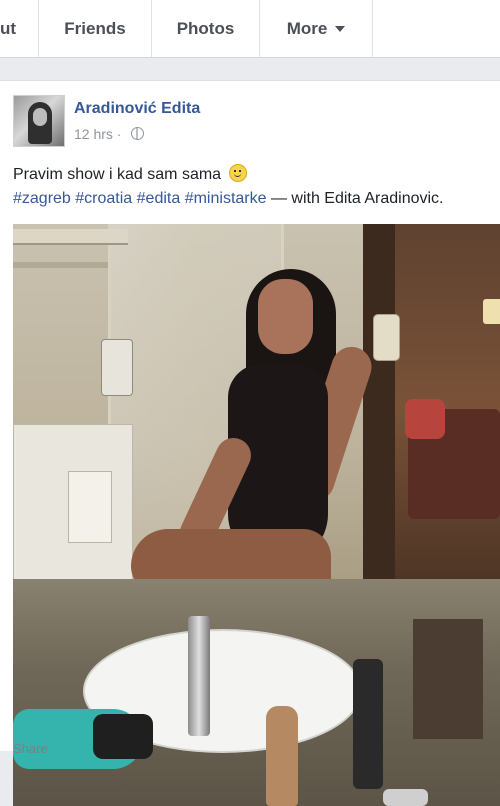  What do you see at coordinates (42, 198) in the screenshot?
I see `hashtag-zagreb: #zagreb` at bounding box center [42, 198].